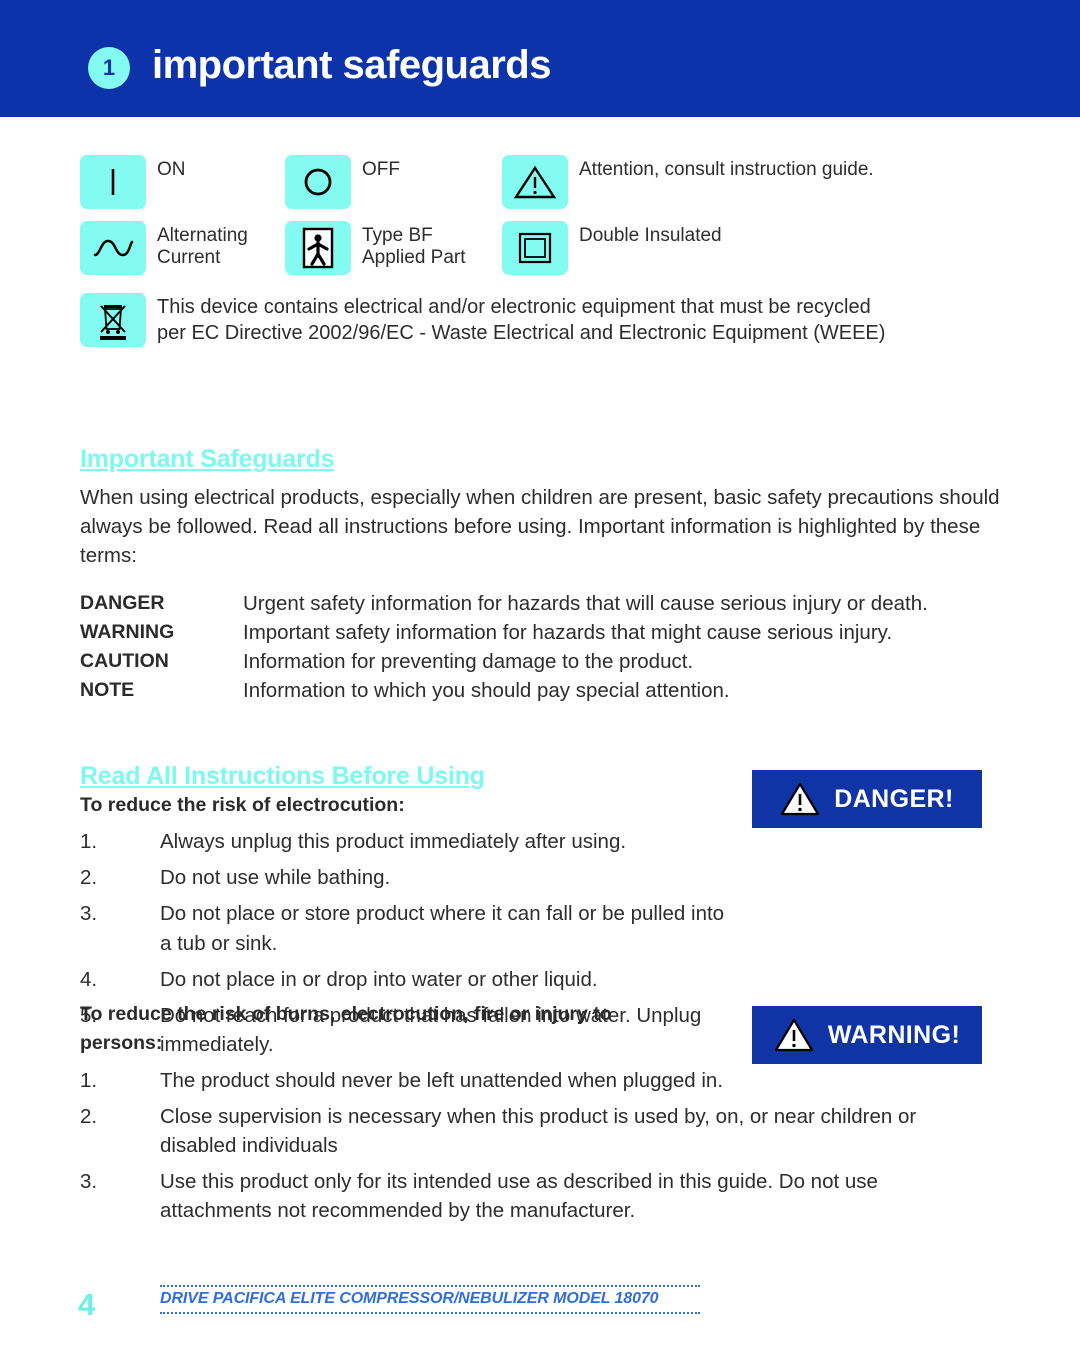 This screenshot has height=1360, width=1080. I want to click on page-title: important safeguards, so click(351, 65).